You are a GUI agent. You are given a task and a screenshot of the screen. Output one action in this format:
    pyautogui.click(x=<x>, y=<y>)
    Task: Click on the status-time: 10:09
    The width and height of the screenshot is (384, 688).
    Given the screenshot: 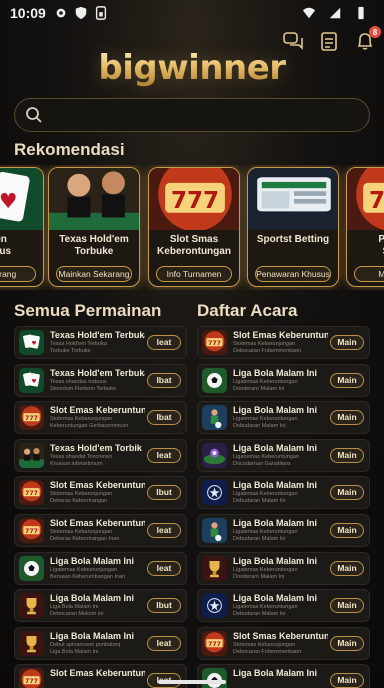 What is the action you would take?
    pyautogui.click(x=28, y=13)
    